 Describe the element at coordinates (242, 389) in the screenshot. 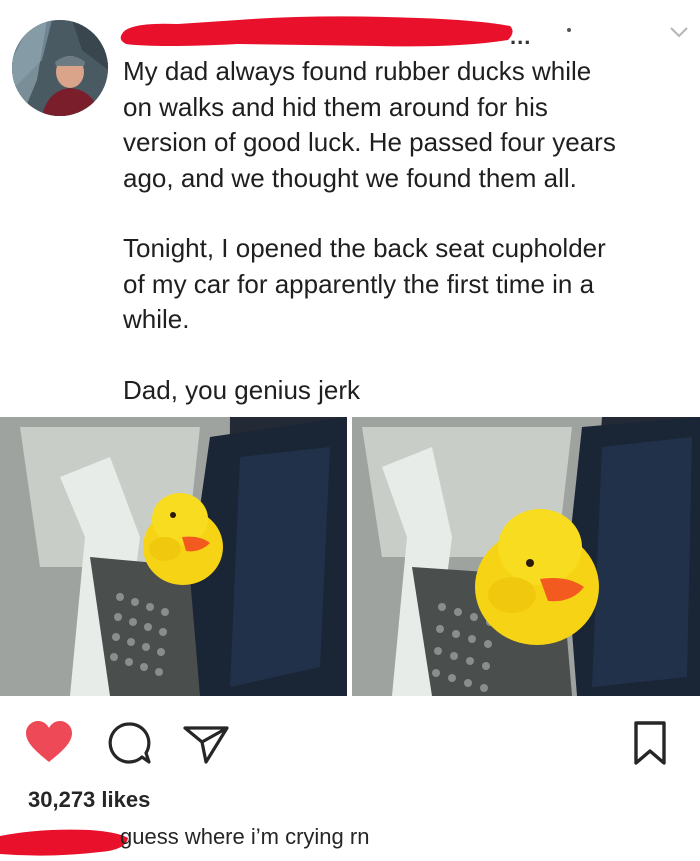

I see `tweet-paragraph-3: Dad, you genius jerk` at that location.